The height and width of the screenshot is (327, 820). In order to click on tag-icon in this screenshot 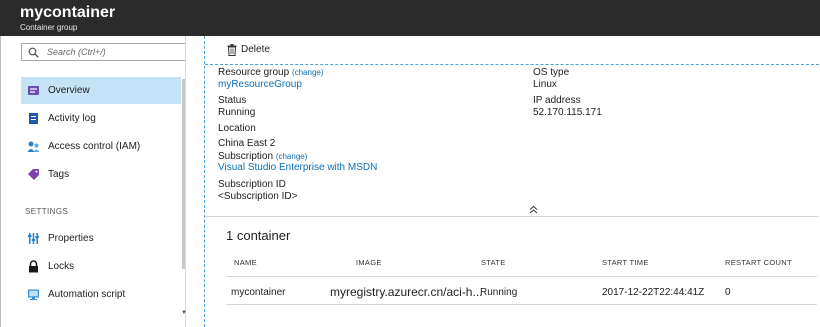, I will do `click(33, 174)`.